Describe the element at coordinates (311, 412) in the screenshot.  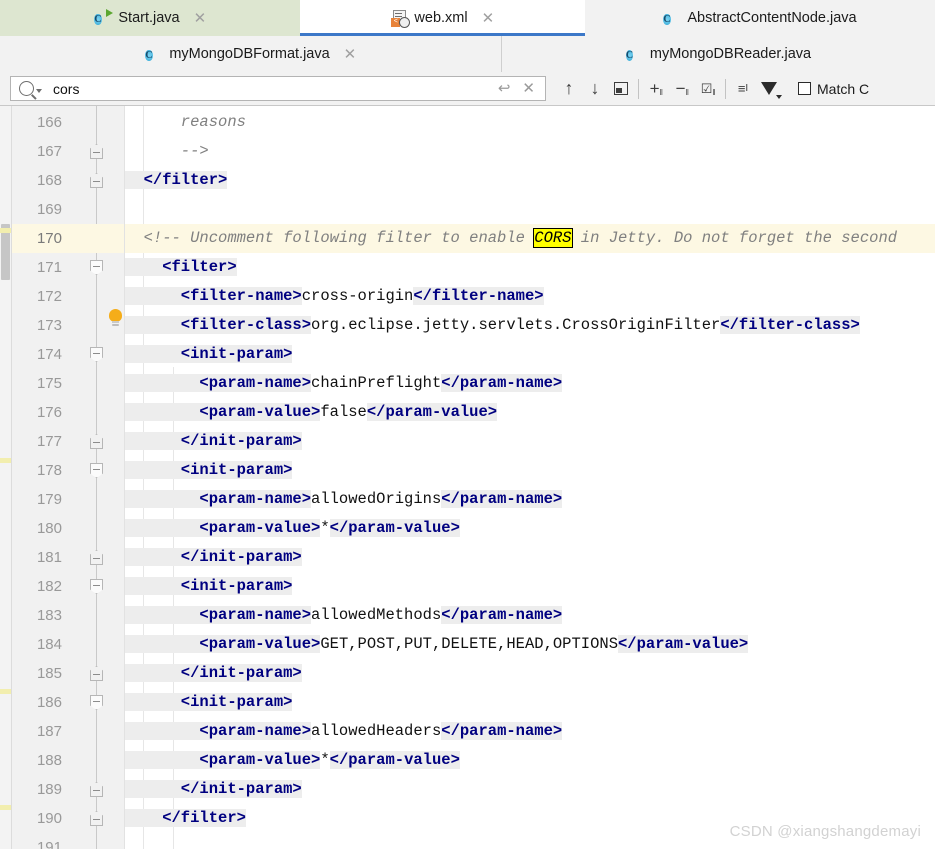
I see `code-line: <param-value>false</param-value>` at that location.